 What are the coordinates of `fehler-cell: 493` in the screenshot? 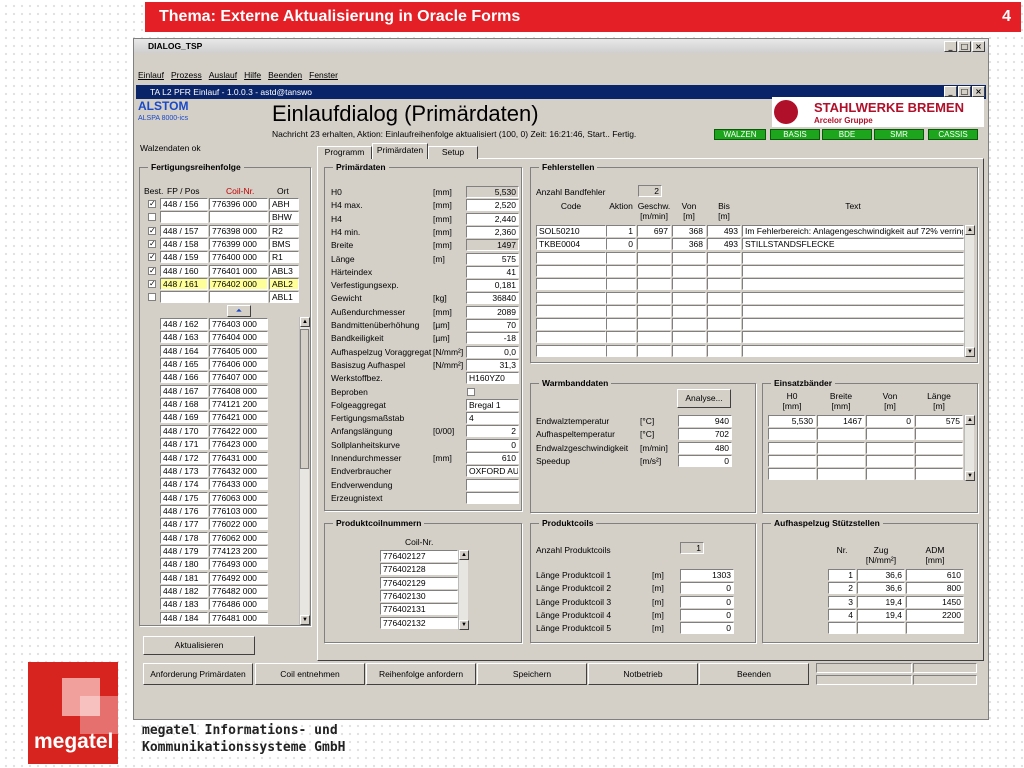 It's located at (724, 244).